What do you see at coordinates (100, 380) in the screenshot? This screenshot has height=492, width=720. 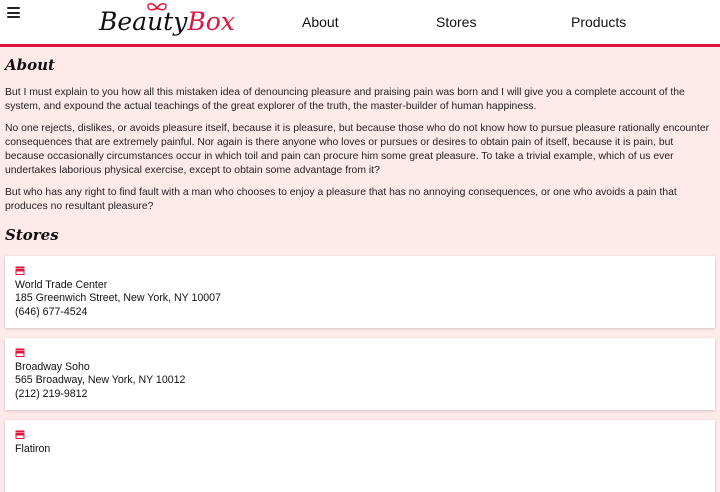 I see `store-address: 565 Broadway, New York, NY 10012` at bounding box center [100, 380].